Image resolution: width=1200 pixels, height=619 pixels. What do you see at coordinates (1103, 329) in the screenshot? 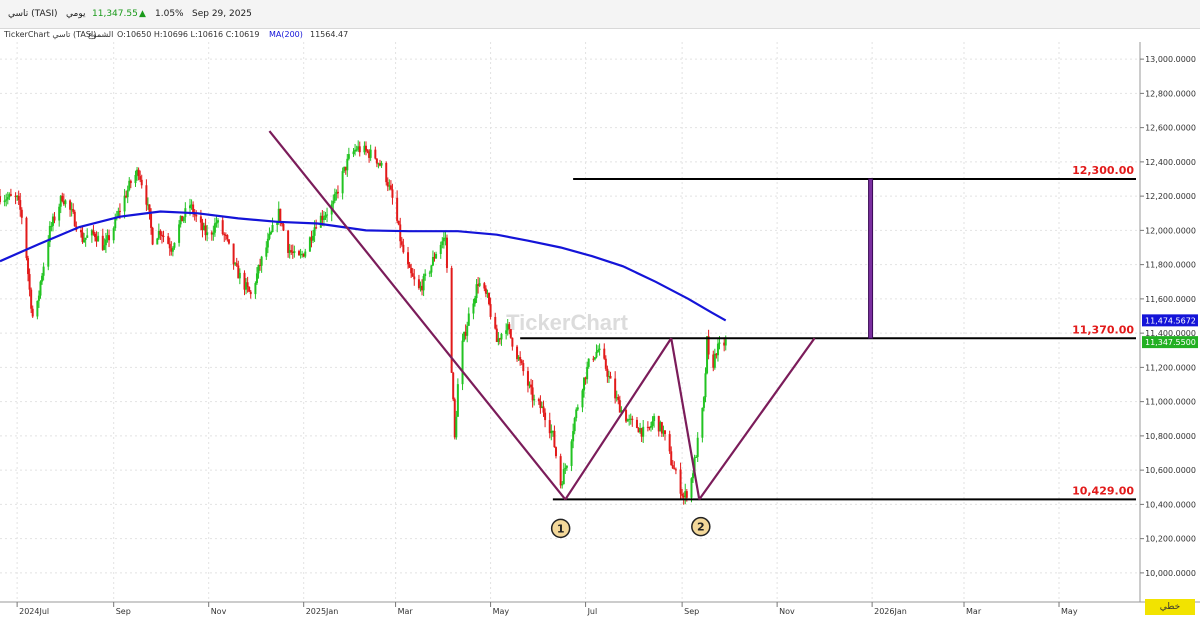
I see `level-label: 11,370.00` at bounding box center [1103, 329].